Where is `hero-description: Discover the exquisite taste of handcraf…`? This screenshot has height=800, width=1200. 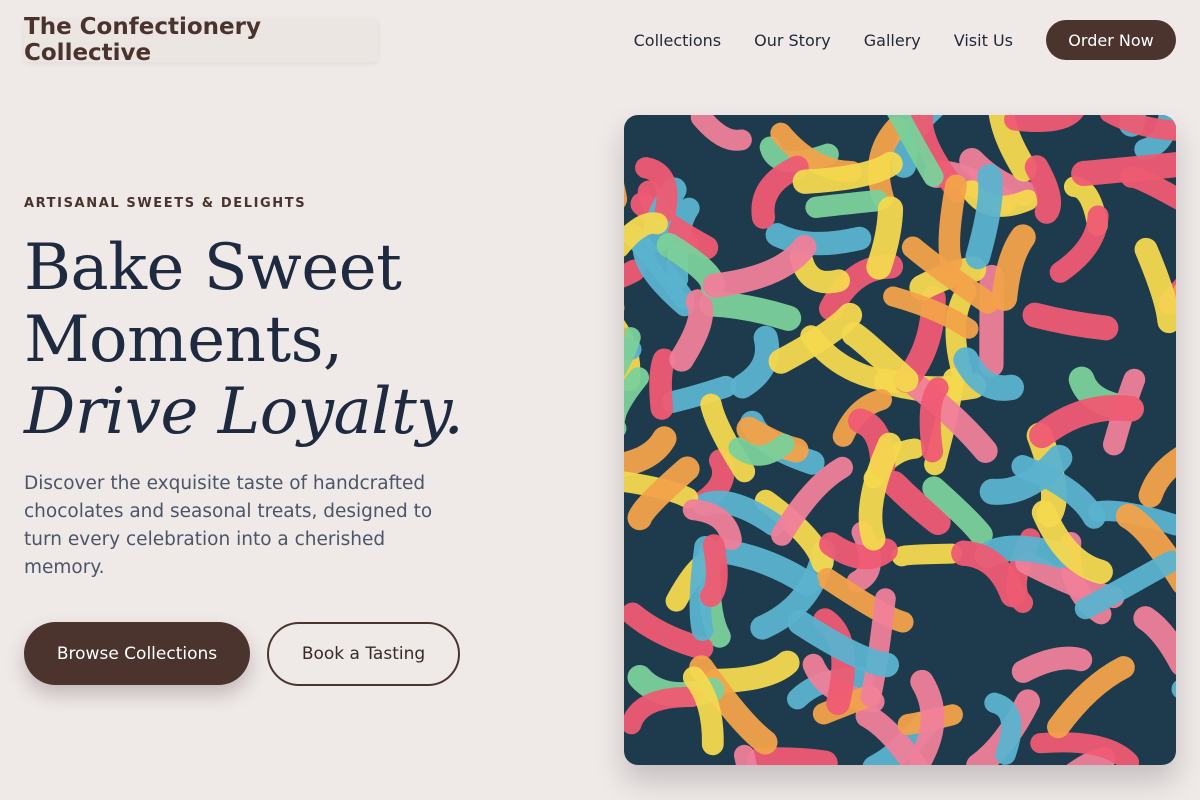
hero-description: Discover the exquisite taste of handcraf… is located at coordinates (228, 525).